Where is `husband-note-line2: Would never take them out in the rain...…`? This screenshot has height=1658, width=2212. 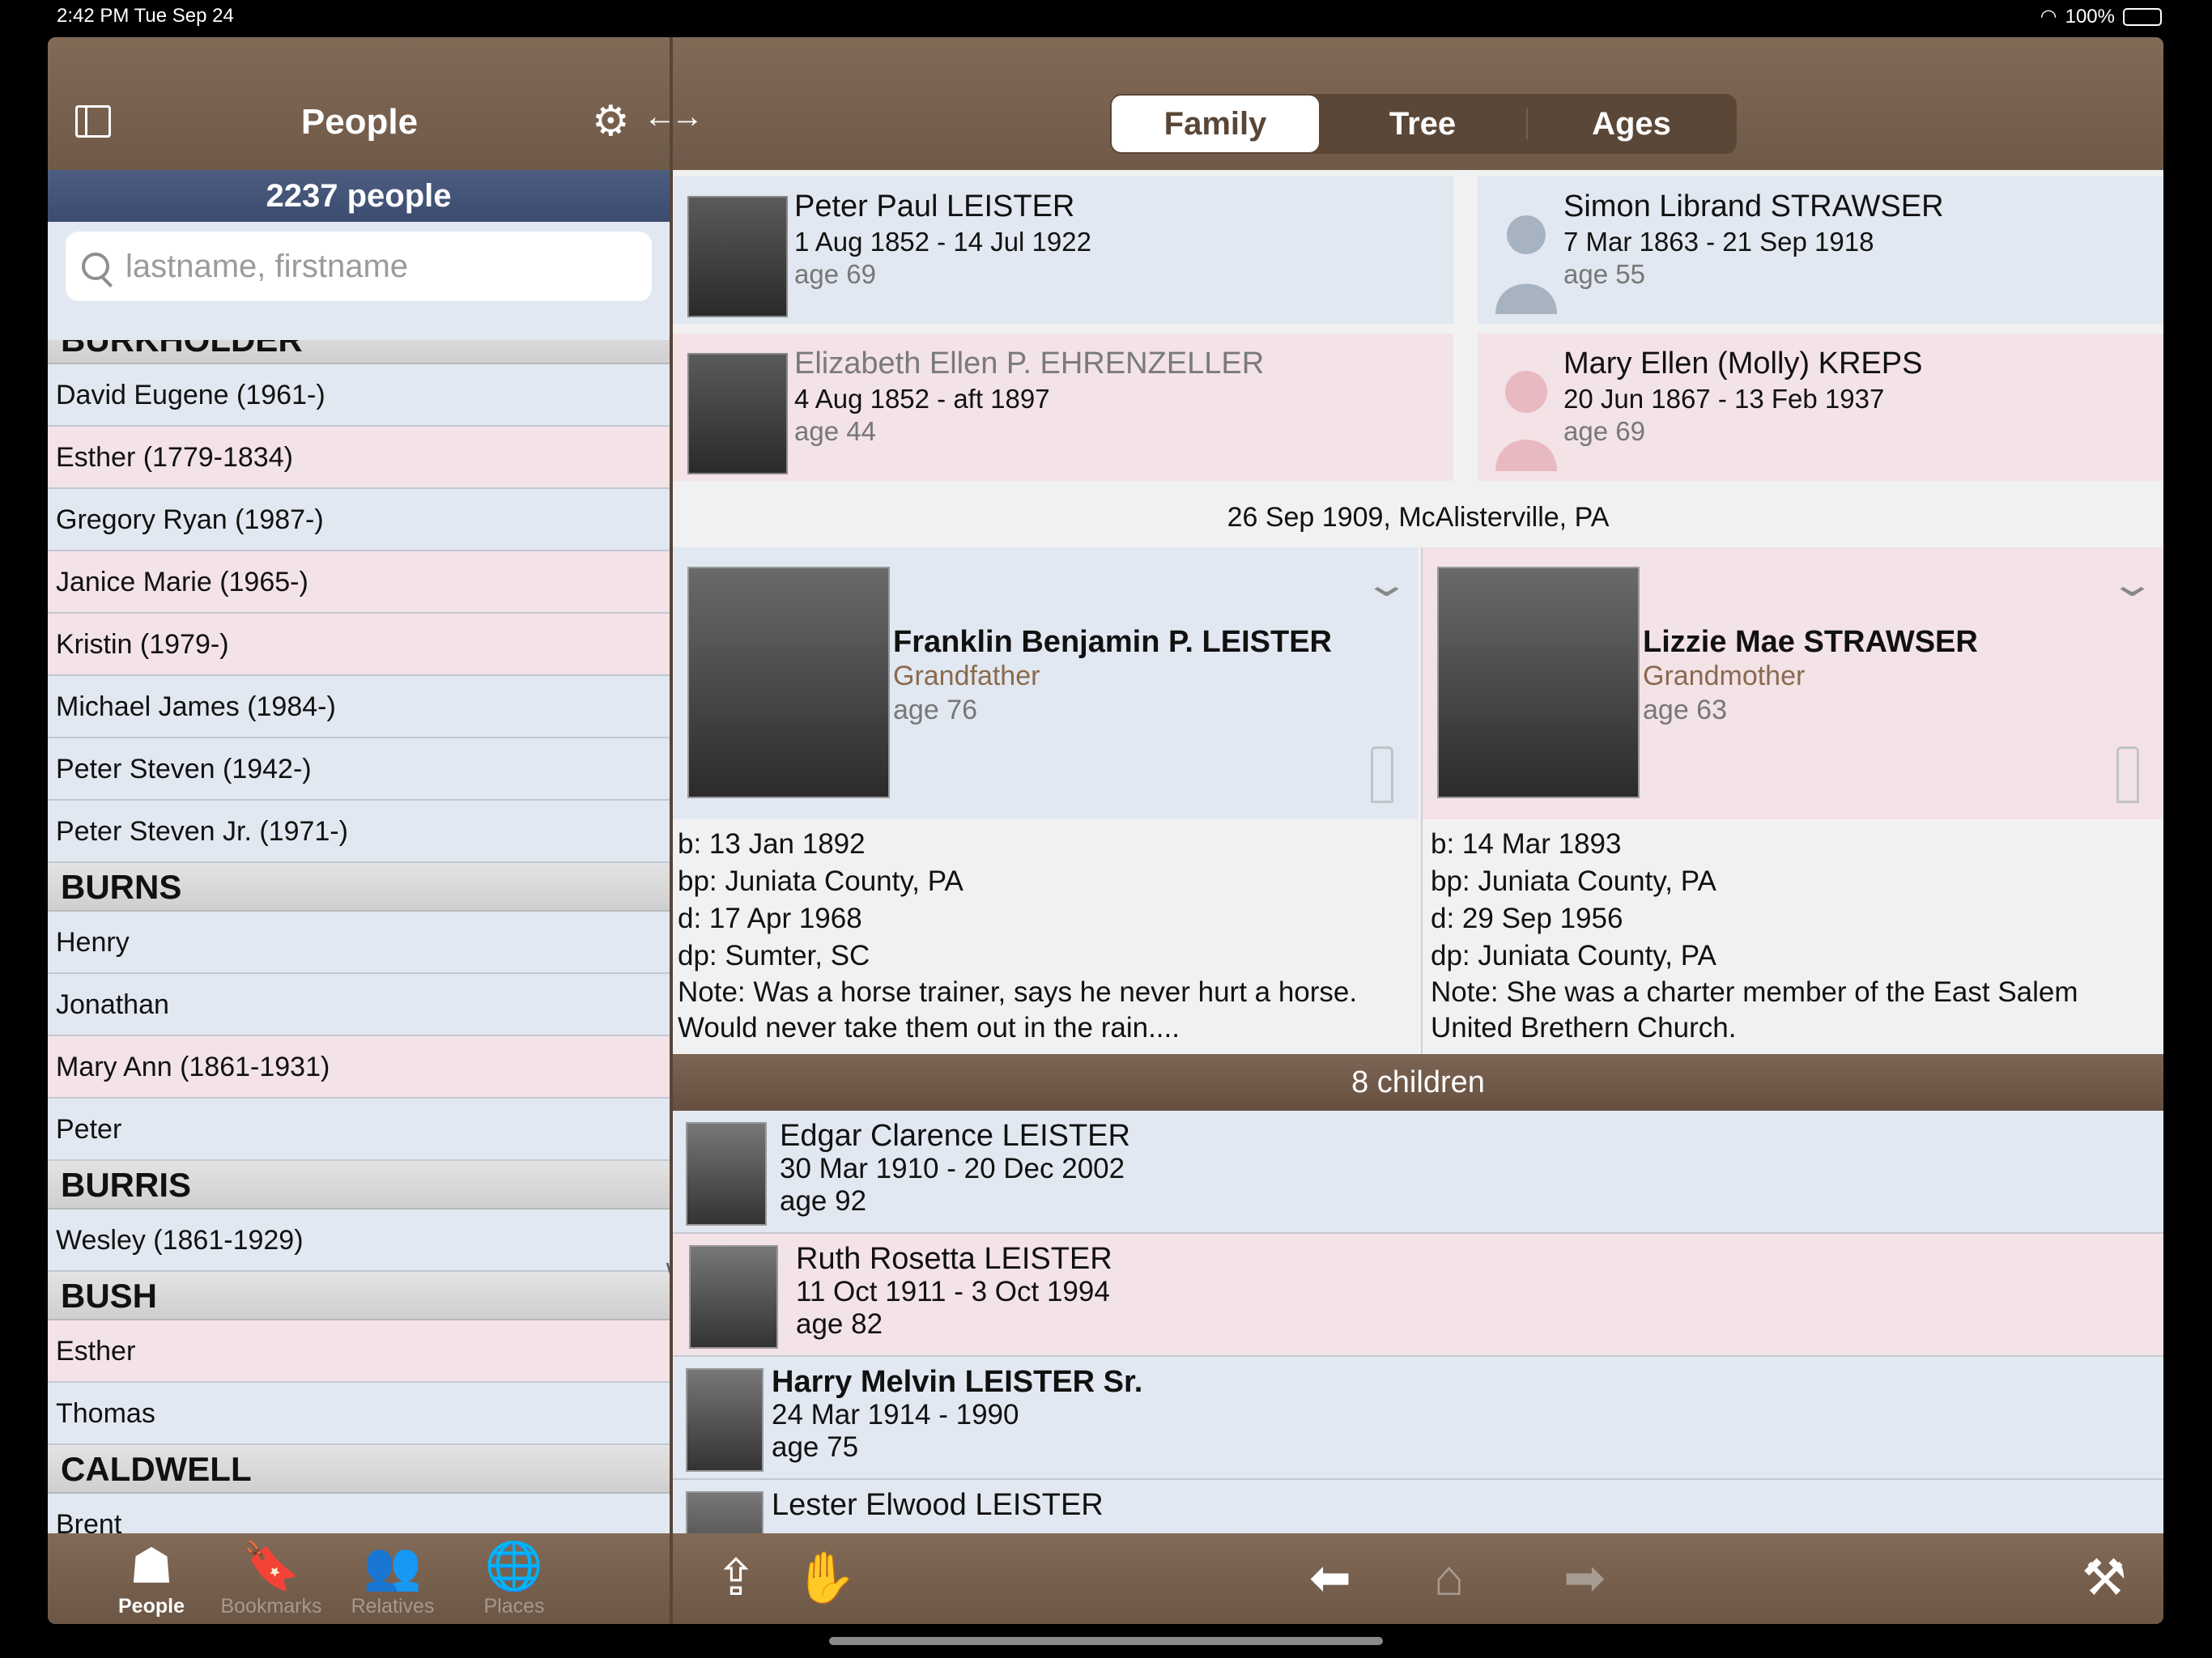
husband-note-line2: Would never take them out in the rain...… is located at coordinates (929, 1028).